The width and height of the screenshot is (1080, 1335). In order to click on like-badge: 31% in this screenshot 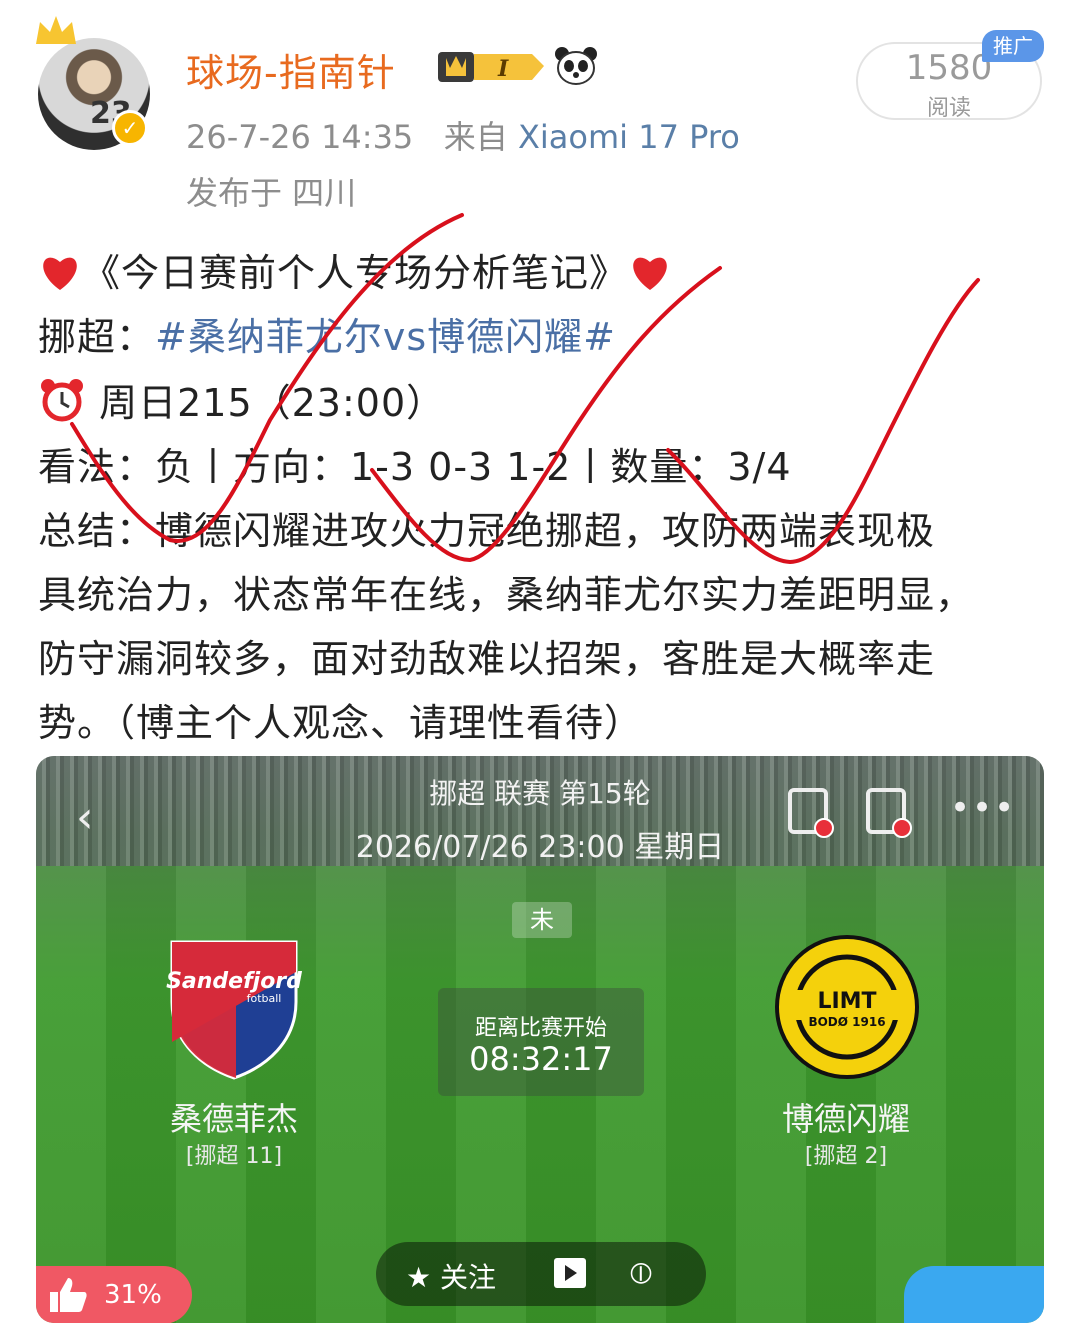, I will do `click(114, 1294)`.